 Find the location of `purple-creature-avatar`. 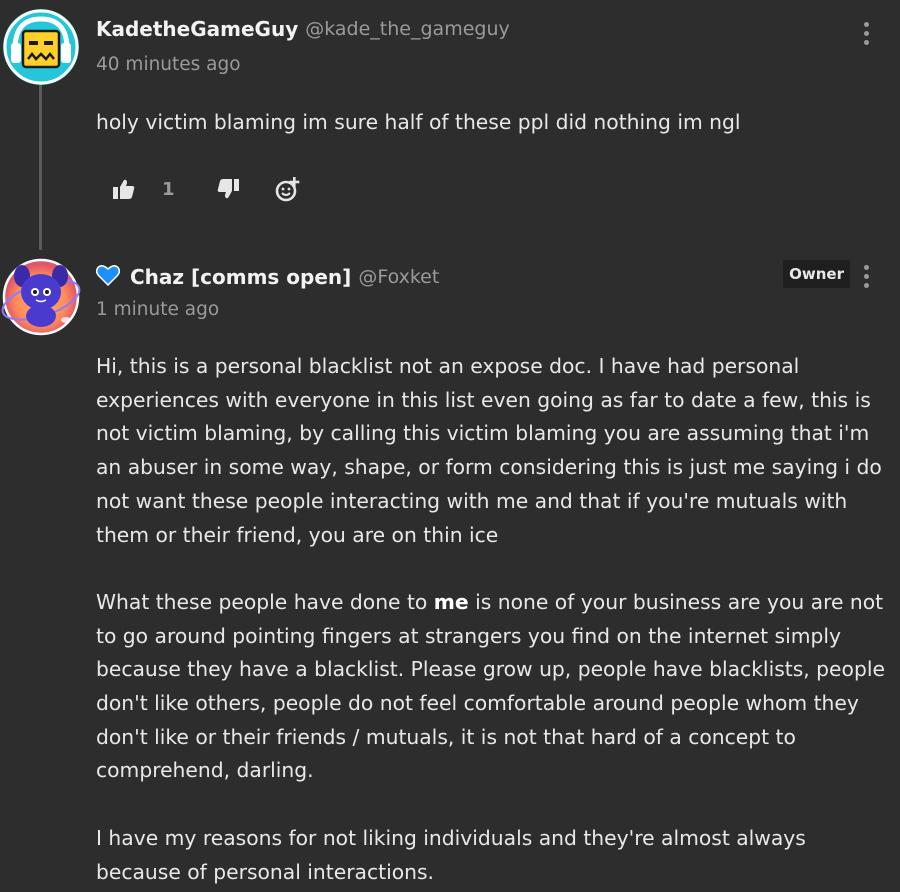

purple-creature-avatar is located at coordinates (41, 295).